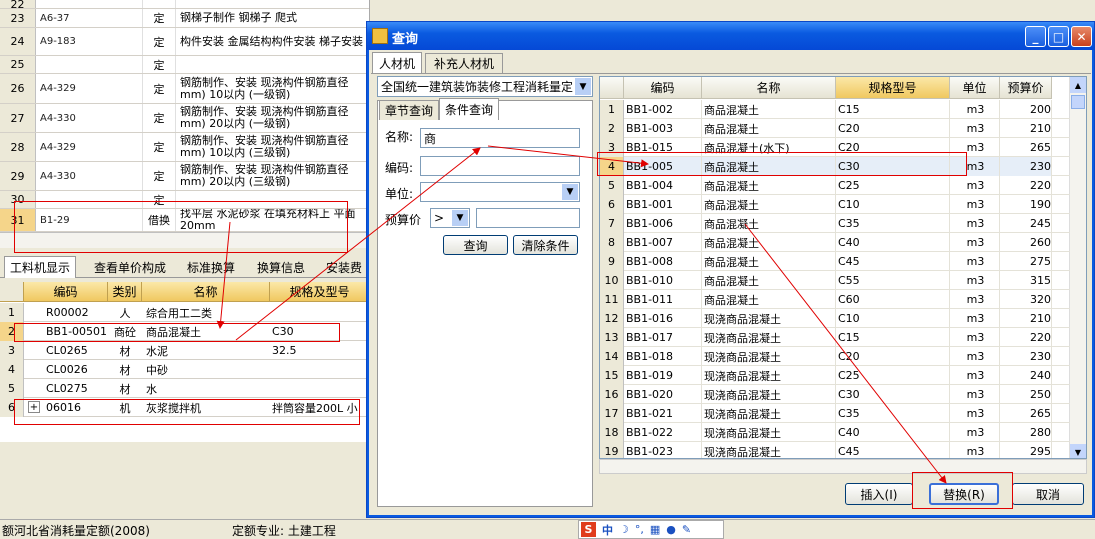  Describe the element at coordinates (607, 530) in the screenshot. I see `ime-chinese-mode: 中` at that location.